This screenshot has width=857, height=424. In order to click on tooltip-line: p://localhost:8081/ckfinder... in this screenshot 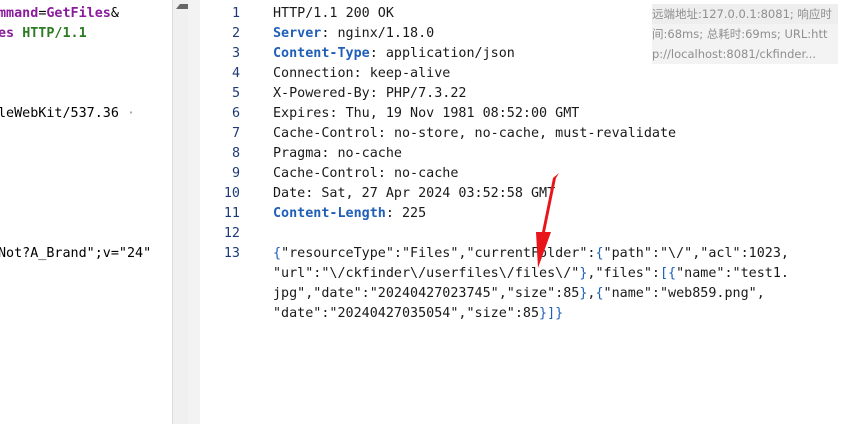, I will do `click(734, 54)`.